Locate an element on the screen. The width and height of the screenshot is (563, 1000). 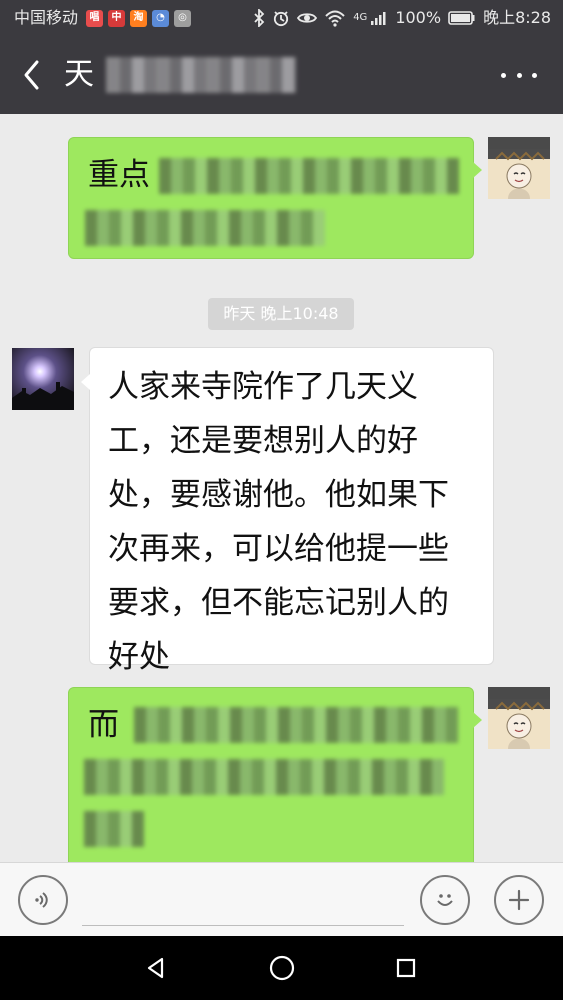
back-button is located at coordinates (32, 75).